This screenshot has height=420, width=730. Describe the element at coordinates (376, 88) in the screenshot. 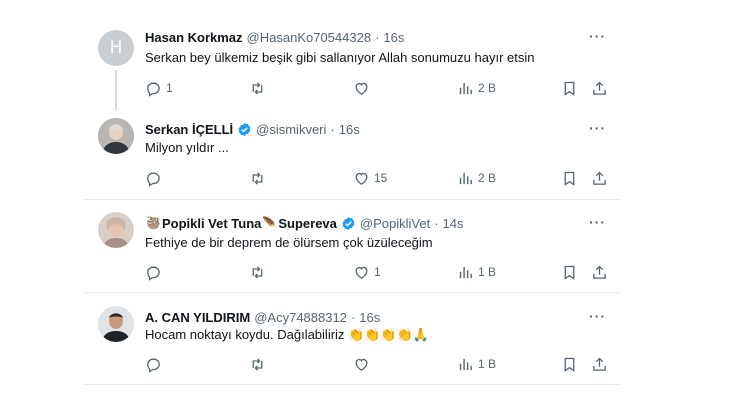

I see `tweet-actions: 1 2 B` at that location.